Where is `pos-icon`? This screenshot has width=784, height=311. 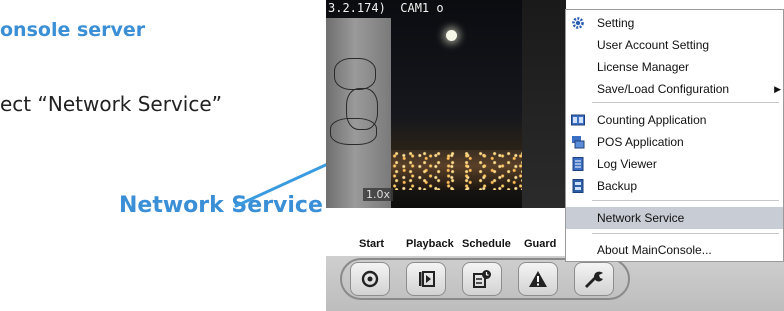
pos-icon is located at coordinates (578, 142).